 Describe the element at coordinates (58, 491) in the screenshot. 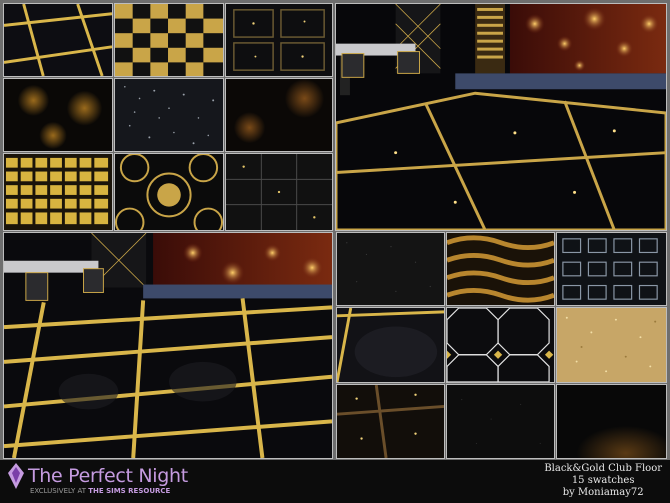

I see `brand-subtitle-prefix: EXCLUSIVELY AT` at that location.